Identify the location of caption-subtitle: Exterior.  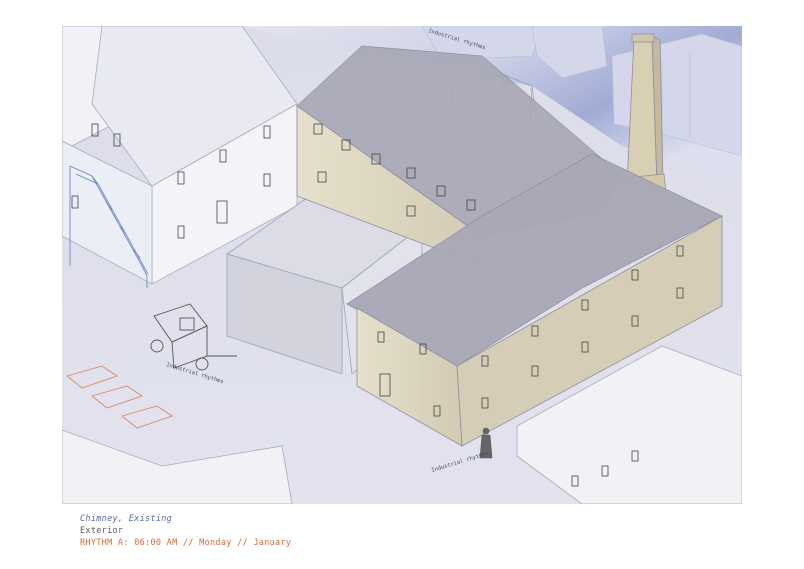
(102, 531).